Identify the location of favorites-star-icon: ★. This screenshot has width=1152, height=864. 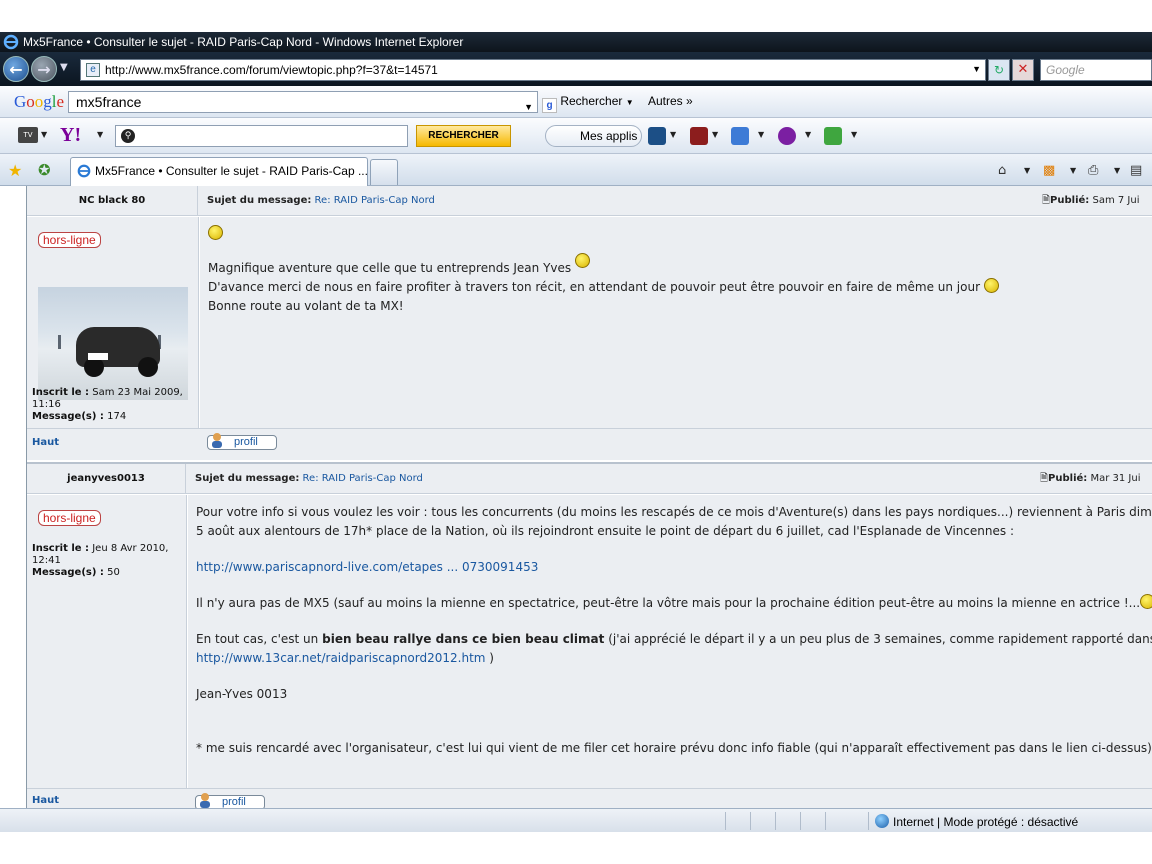
(15, 170).